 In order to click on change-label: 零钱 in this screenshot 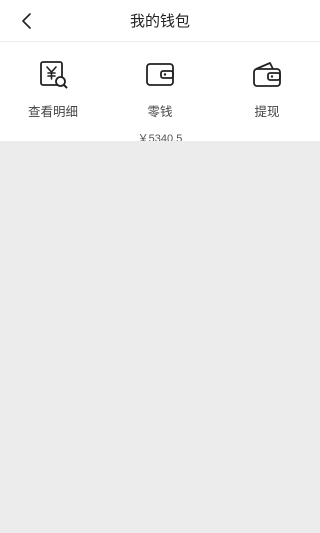, I will do `click(160, 111)`.